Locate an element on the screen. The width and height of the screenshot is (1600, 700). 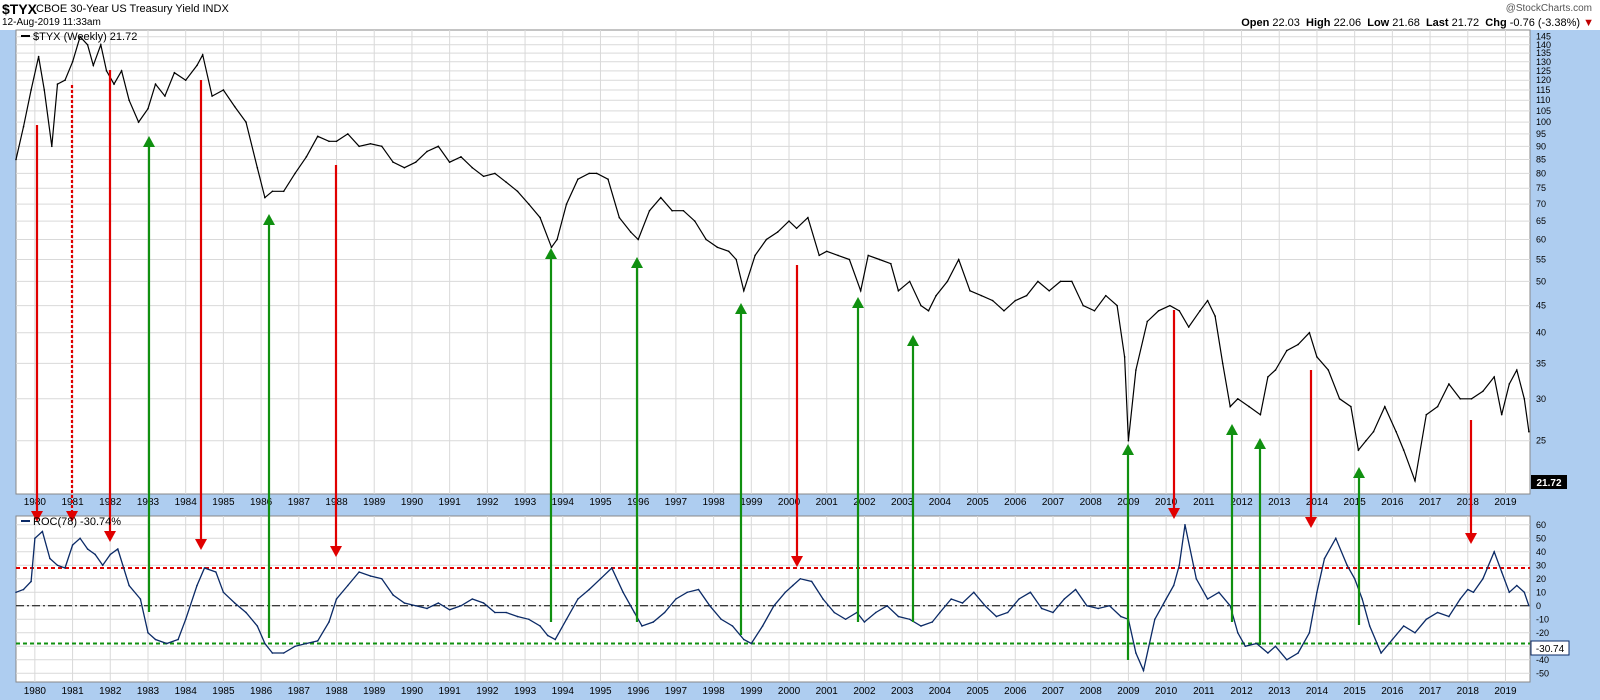
roc-x-tick-label: 1990 is located at coordinates (412, 691).